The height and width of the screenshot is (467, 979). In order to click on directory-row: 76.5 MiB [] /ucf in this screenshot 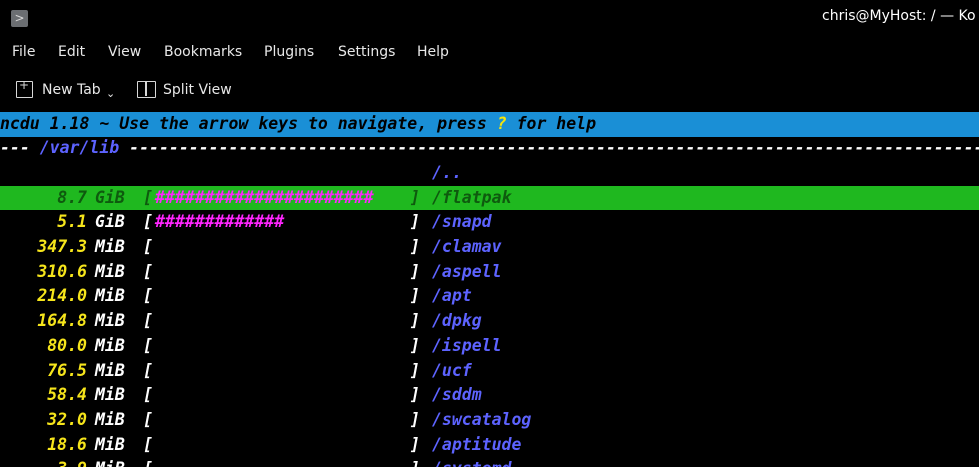, I will do `click(489, 371)`.